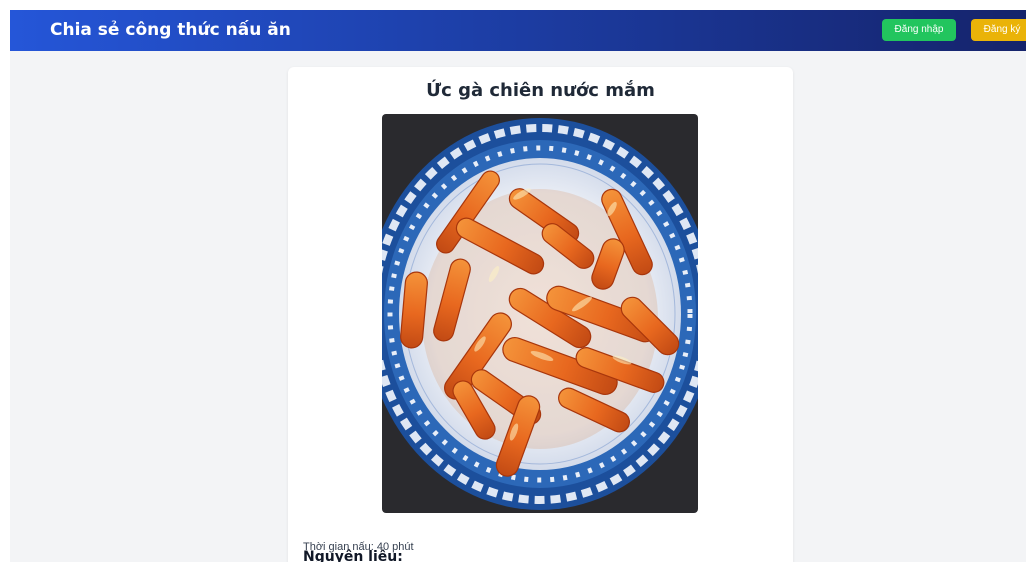 Image resolution: width=1026 pixels, height=562 pixels. I want to click on recipe-title: Ức gà chiên nước mắm, so click(540, 90).